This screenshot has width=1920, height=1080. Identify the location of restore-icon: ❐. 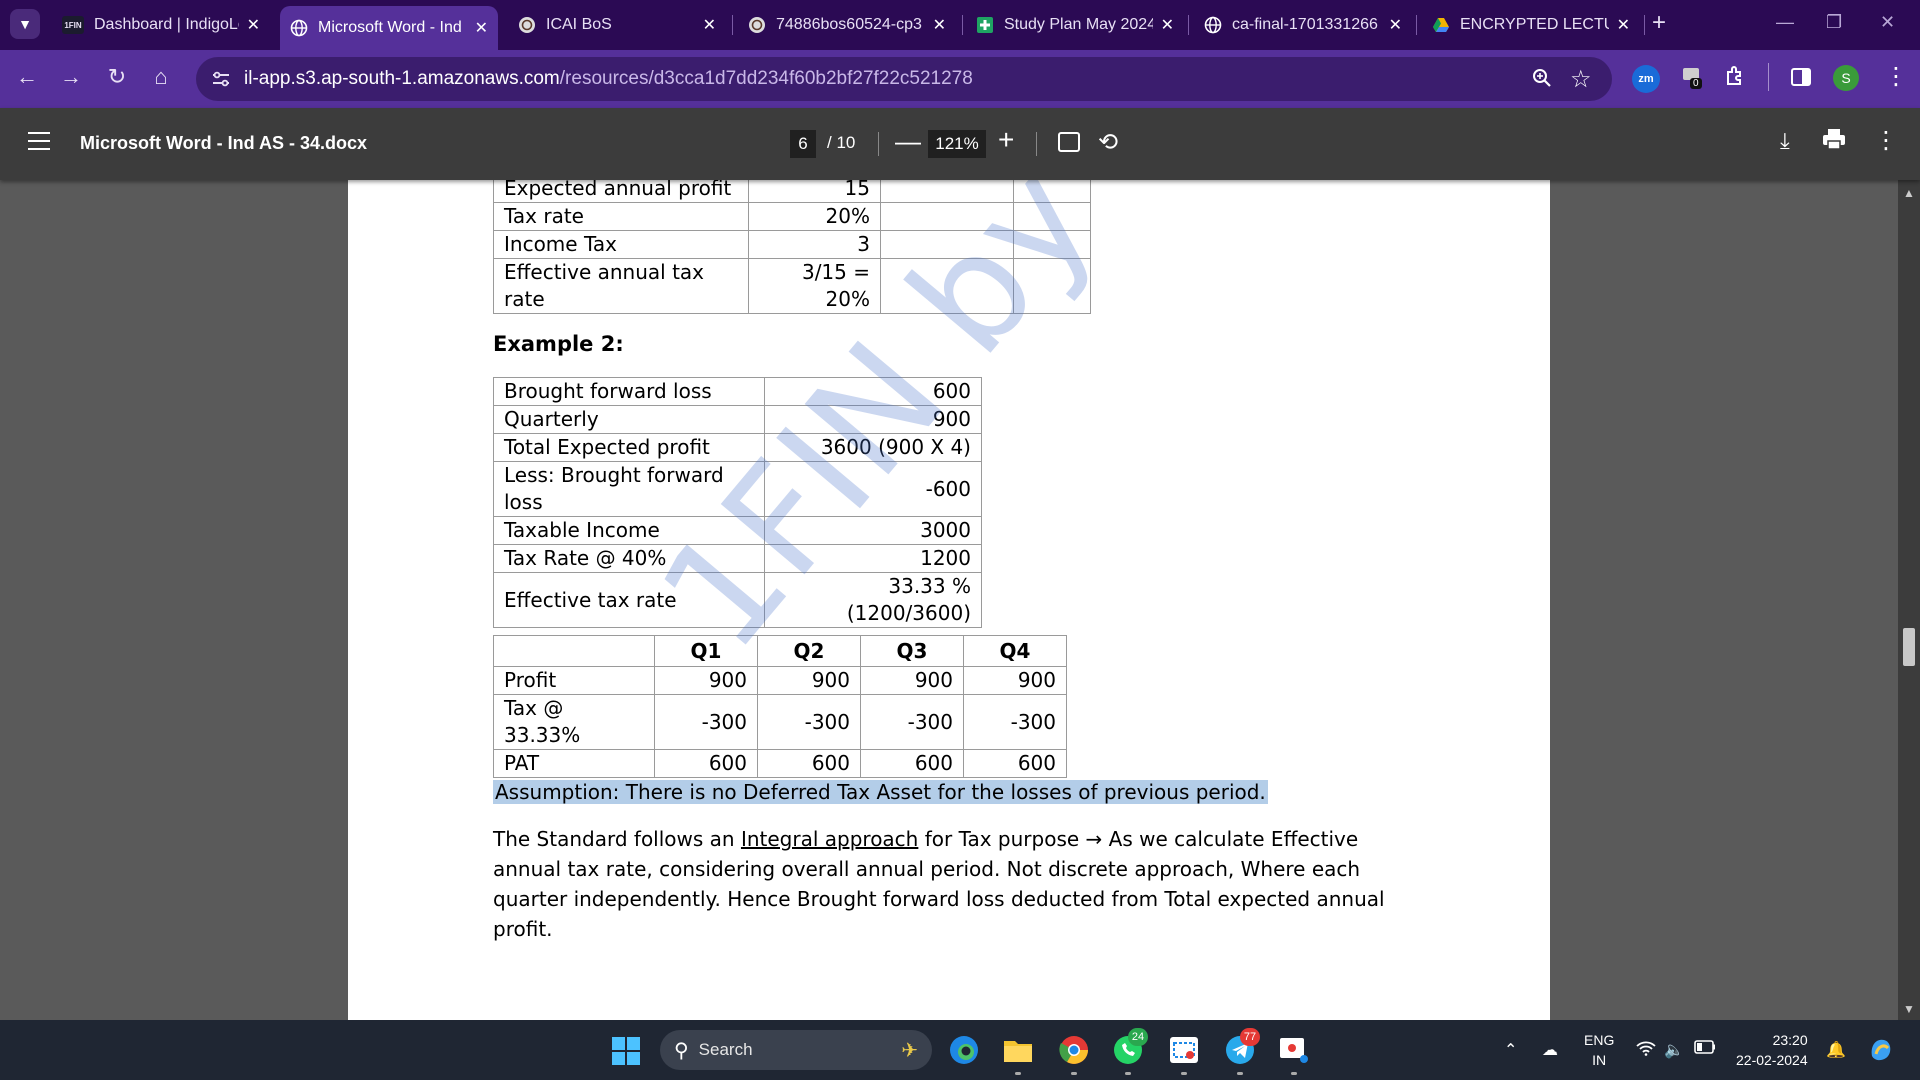
(1834, 22).